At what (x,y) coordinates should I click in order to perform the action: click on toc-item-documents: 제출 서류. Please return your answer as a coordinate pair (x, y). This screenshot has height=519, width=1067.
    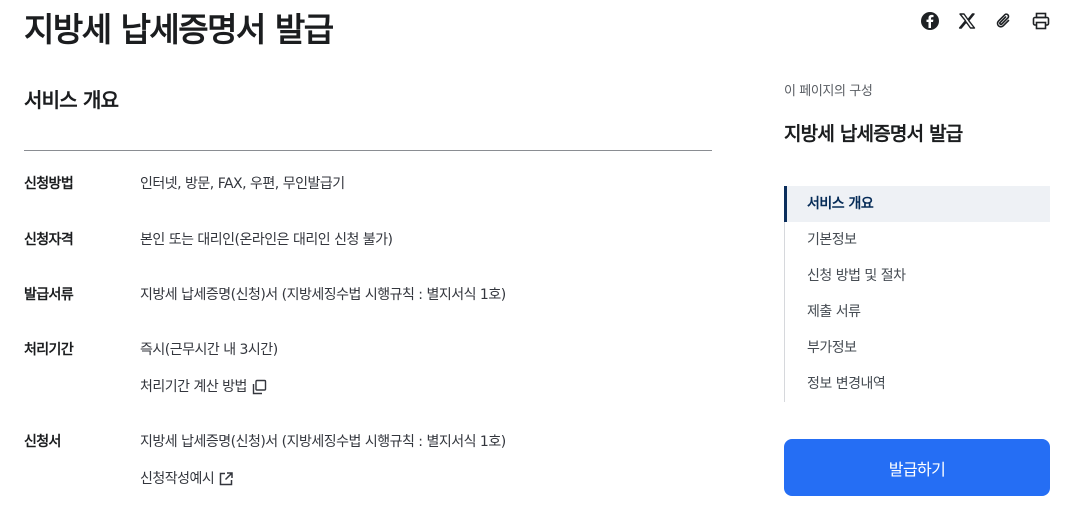
    Looking at the image, I should click on (917, 312).